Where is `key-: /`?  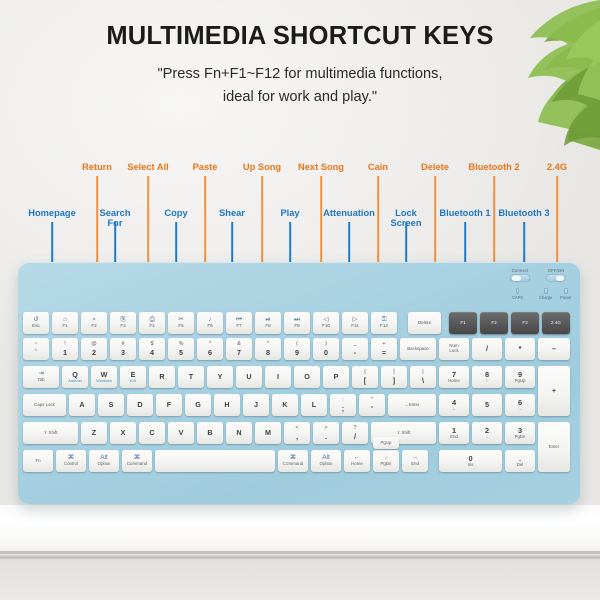
key-: / is located at coordinates (487, 349).